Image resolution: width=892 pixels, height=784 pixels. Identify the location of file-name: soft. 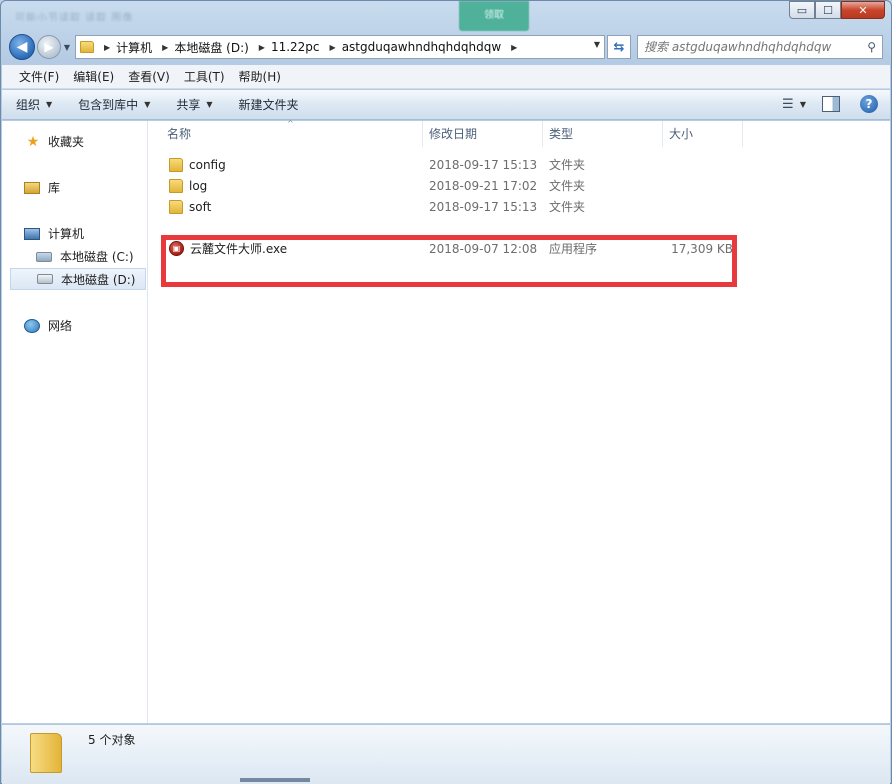
(200, 206).